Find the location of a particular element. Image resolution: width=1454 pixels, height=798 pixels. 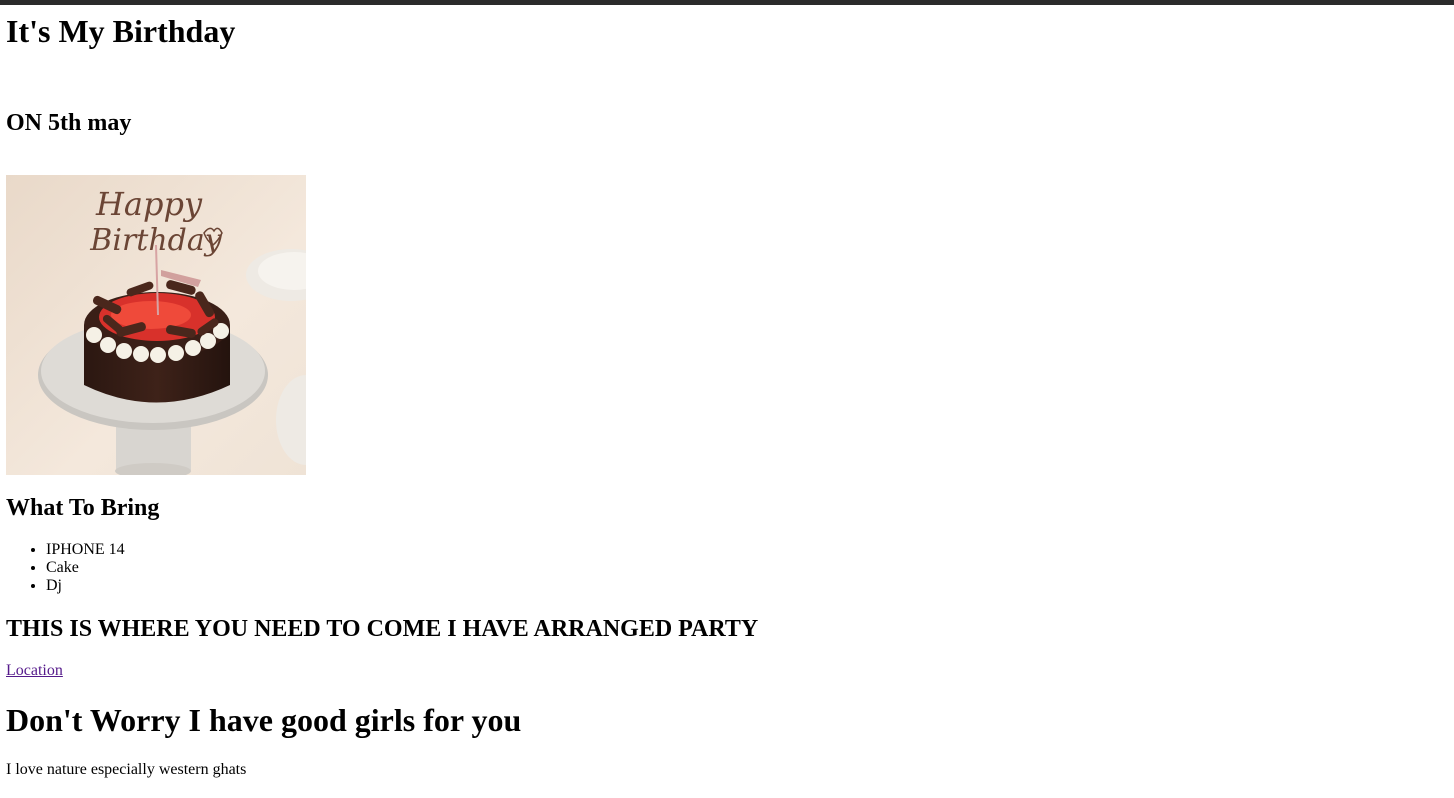

birthday-cake-image: Happy Birthday is located at coordinates (156, 325).